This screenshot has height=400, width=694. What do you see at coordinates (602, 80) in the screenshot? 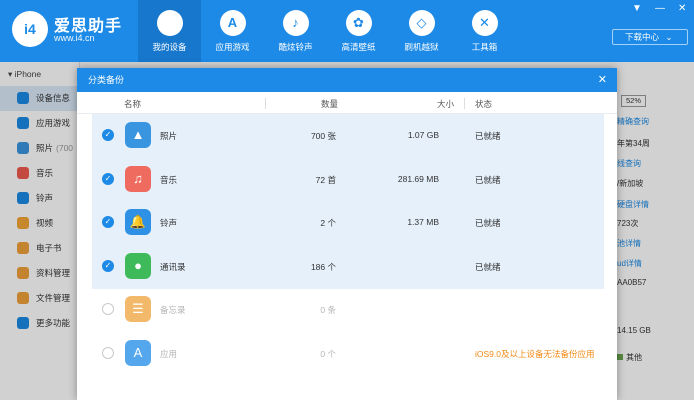
I see `dialog-close-icon: ✕` at bounding box center [602, 80].